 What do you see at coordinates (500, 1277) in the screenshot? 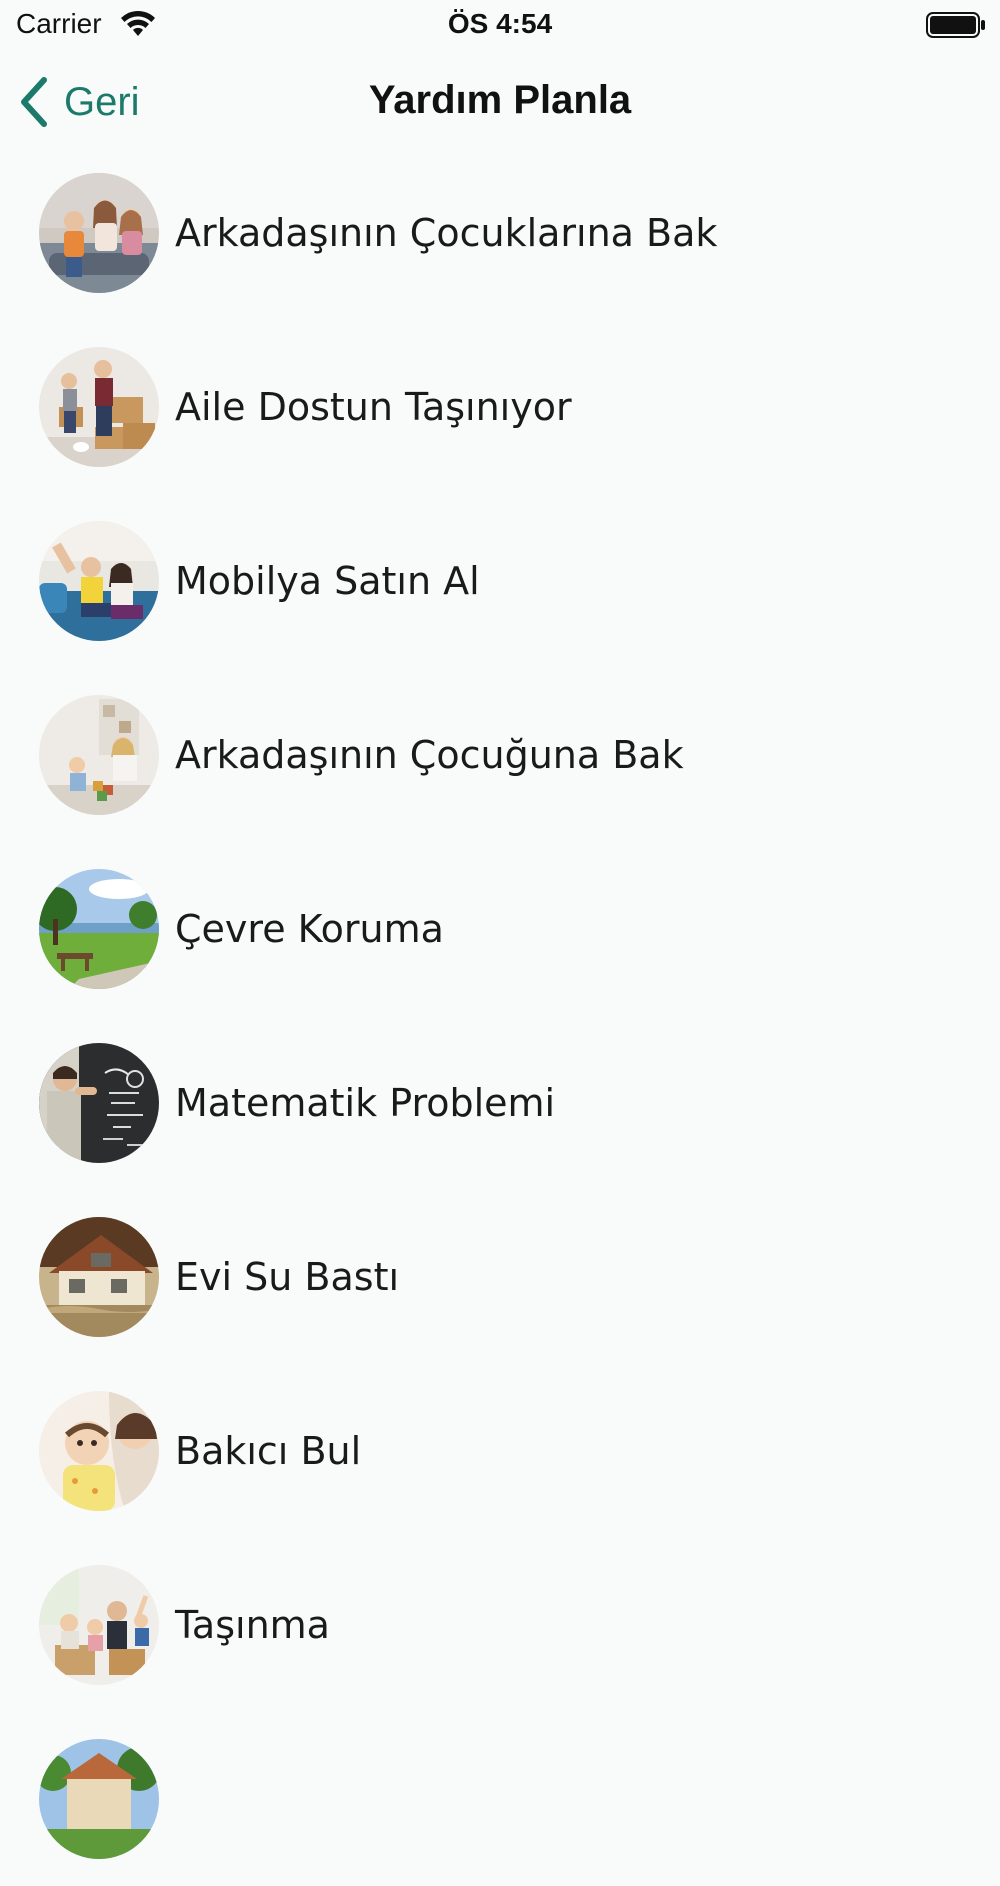
I see `list-item: Evi Su Bastı` at bounding box center [500, 1277].